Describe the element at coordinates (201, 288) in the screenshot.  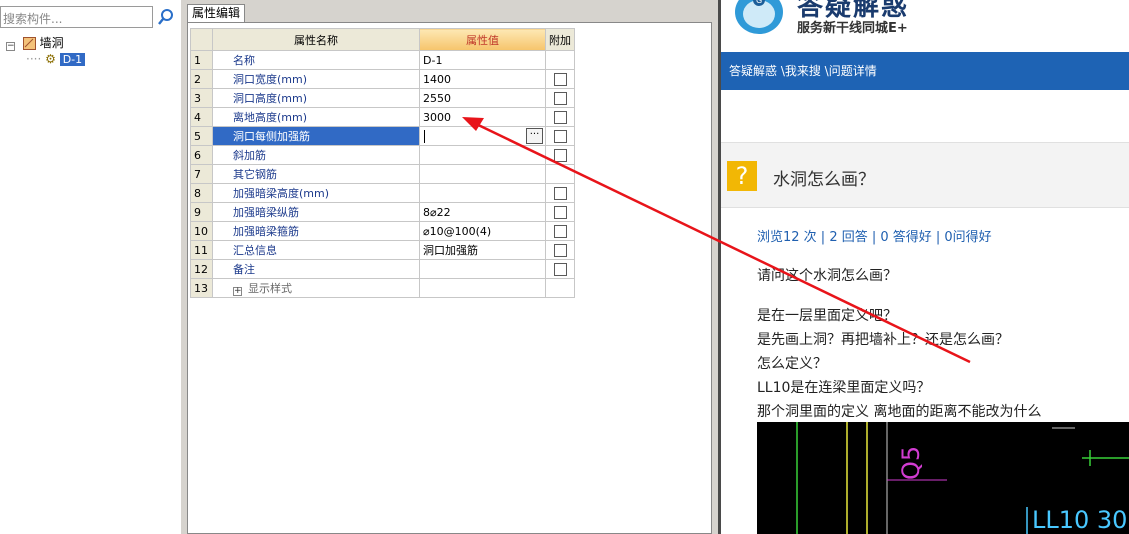
I see `row-number: 13` at that location.